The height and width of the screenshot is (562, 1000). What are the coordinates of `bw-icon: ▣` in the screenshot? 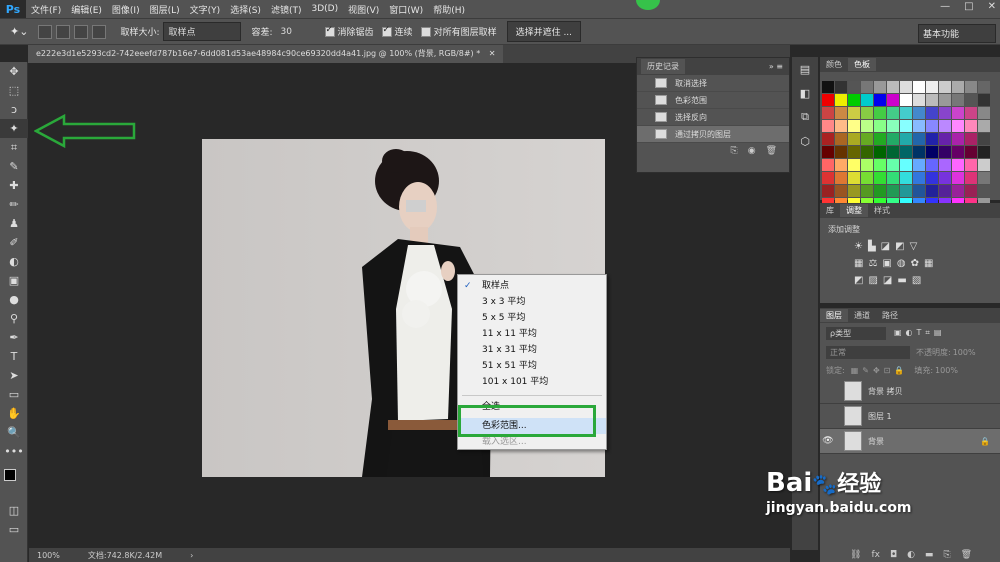 It's located at (886, 263).